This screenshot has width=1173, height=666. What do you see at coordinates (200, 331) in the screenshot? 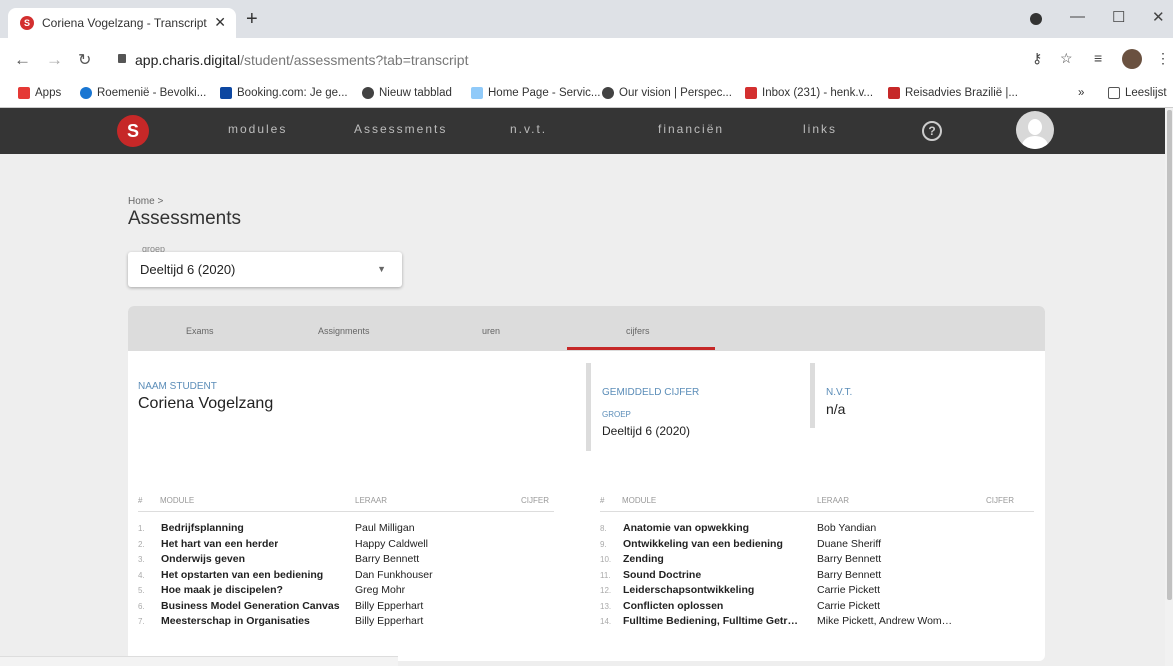
I see `tab-exams: Exams` at bounding box center [200, 331].